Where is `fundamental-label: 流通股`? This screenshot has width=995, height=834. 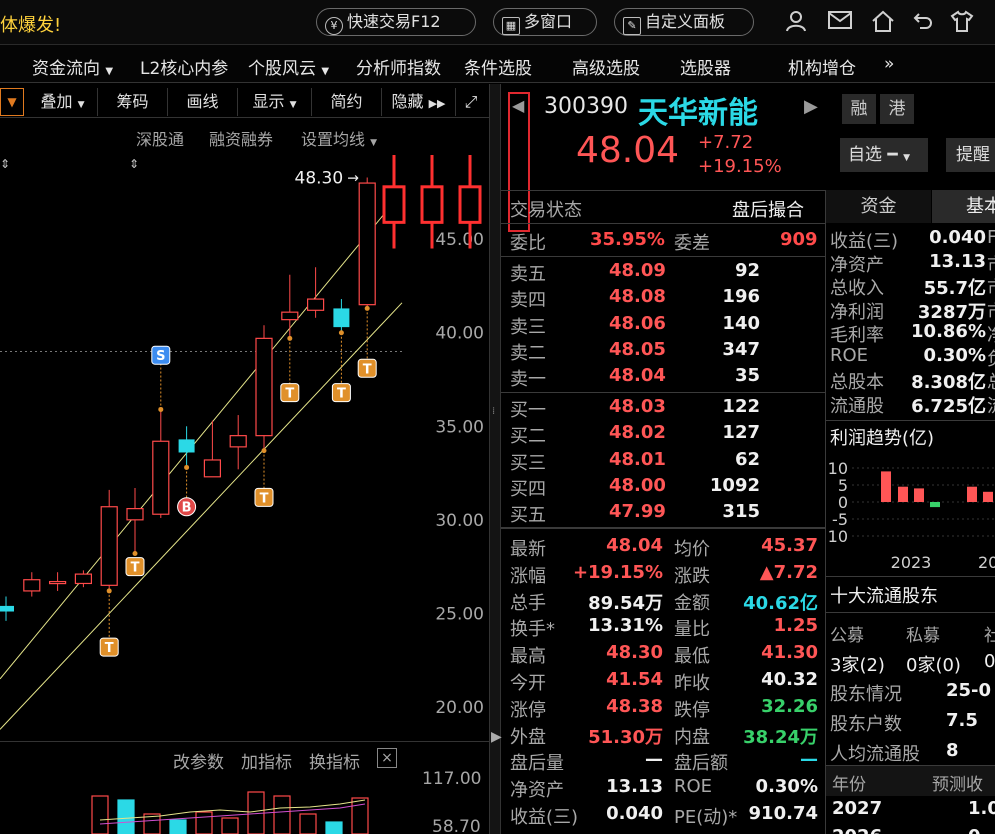 fundamental-label: 流通股 is located at coordinates (857, 406).